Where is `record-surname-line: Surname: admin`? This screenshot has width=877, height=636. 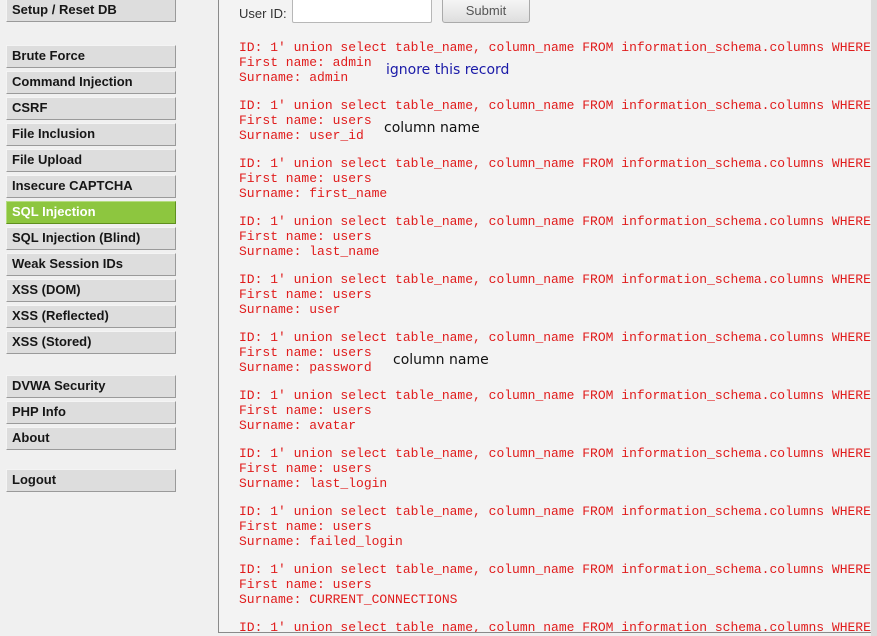 record-surname-line: Surname: admin is located at coordinates (294, 77).